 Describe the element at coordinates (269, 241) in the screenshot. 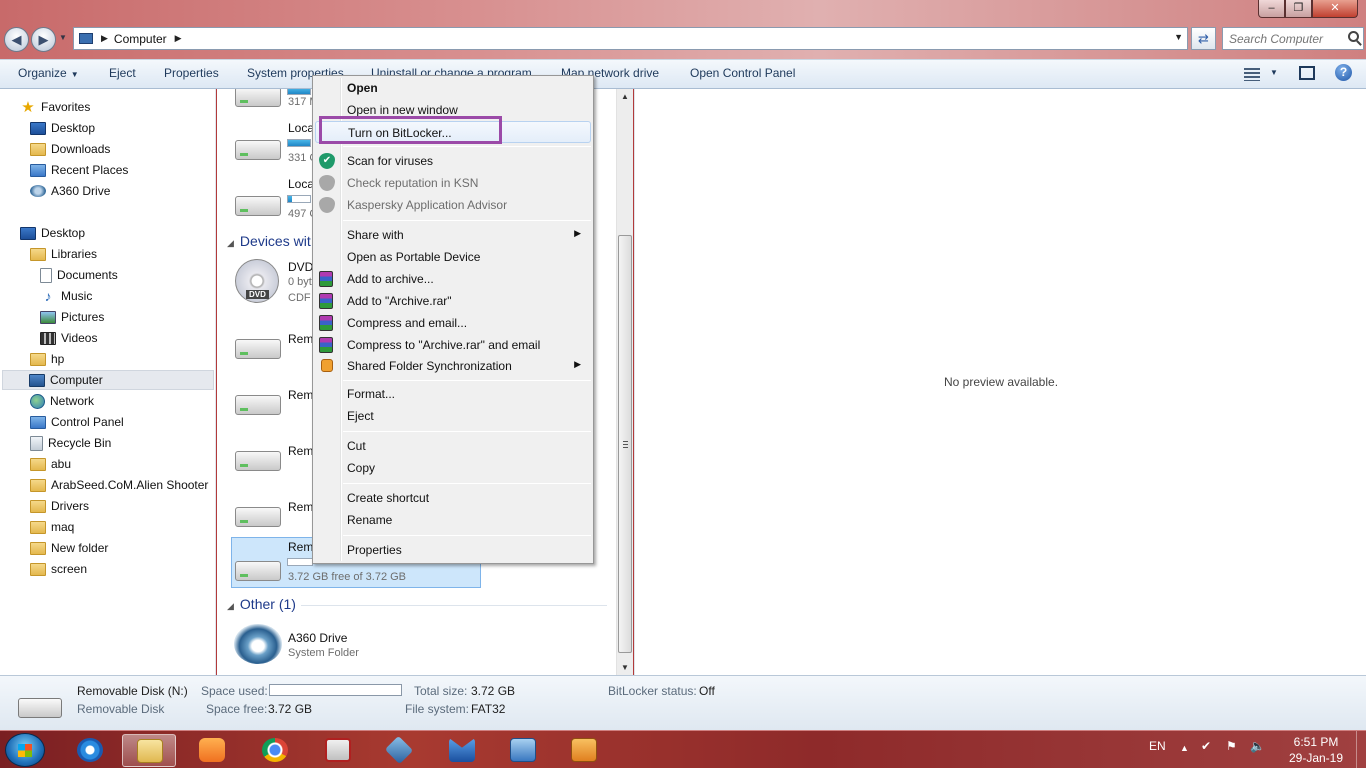

I see `group-devices-header: ◢ Devices wit` at that location.